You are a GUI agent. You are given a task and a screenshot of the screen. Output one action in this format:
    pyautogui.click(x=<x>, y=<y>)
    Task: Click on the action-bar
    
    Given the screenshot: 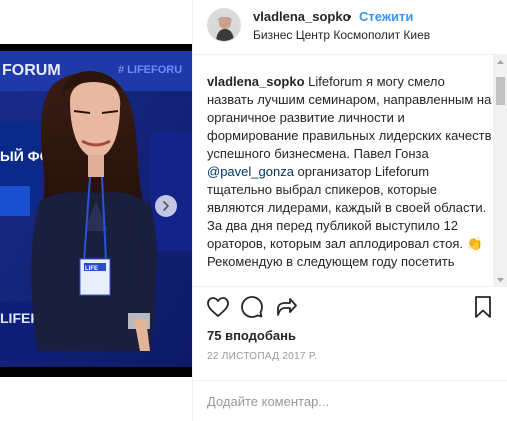 What is the action you would take?
    pyautogui.click(x=350, y=306)
    